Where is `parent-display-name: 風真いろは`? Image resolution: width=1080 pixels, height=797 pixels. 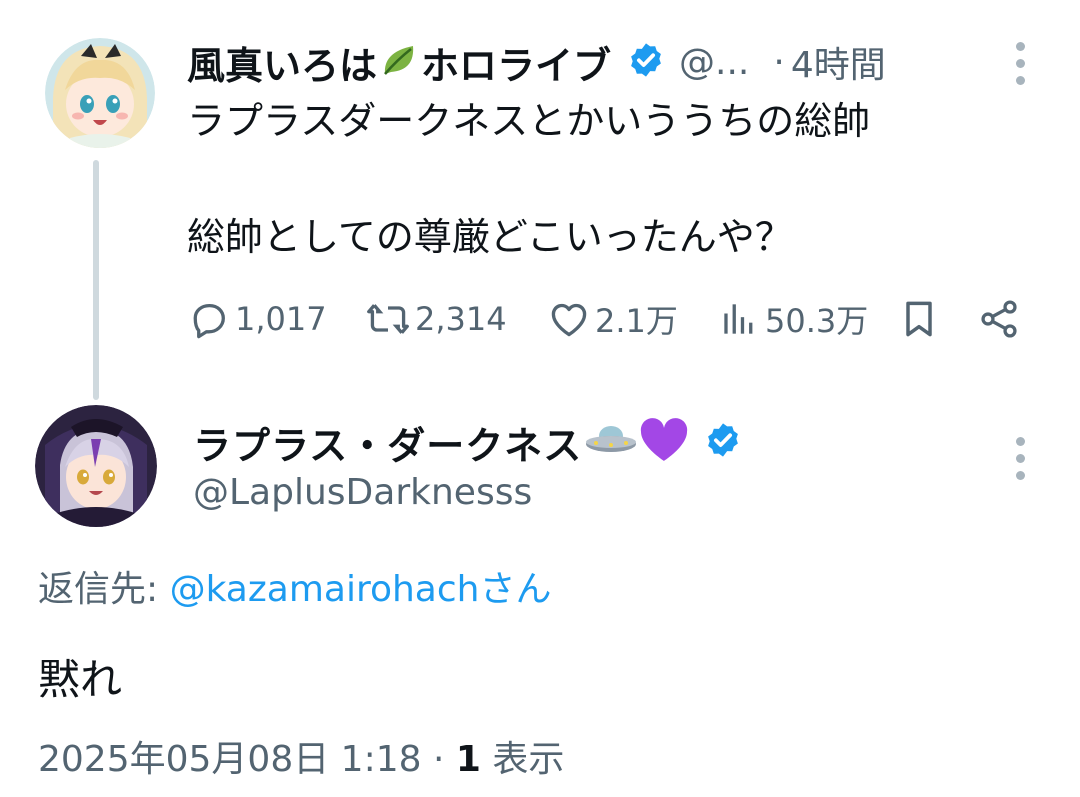 parent-display-name: 風真いろは is located at coordinates (282, 62).